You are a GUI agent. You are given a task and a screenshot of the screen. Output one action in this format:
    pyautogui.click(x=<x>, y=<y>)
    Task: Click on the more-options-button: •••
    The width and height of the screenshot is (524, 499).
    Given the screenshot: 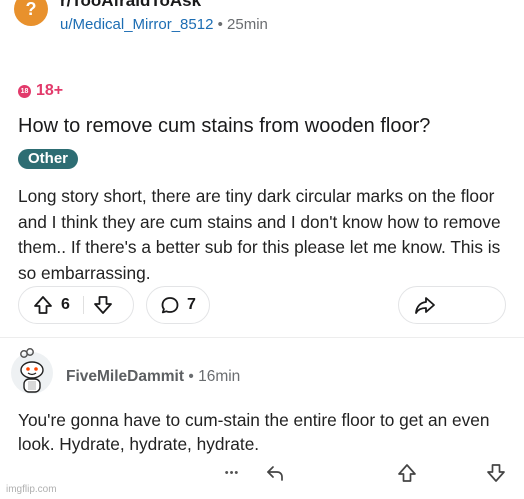 What is the action you would take?
    pyautogui.click(x=232, y=473)
    